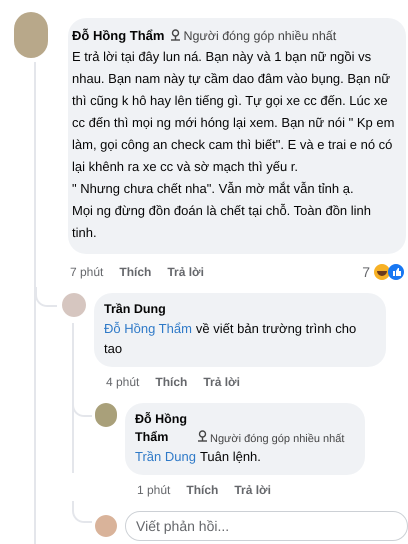  Describe the element at coordinates (231, 339) in the screenshot. I see `reply-text: Đỗ Hồng Thẩm về viết bản trường trình cho tao` at that location.